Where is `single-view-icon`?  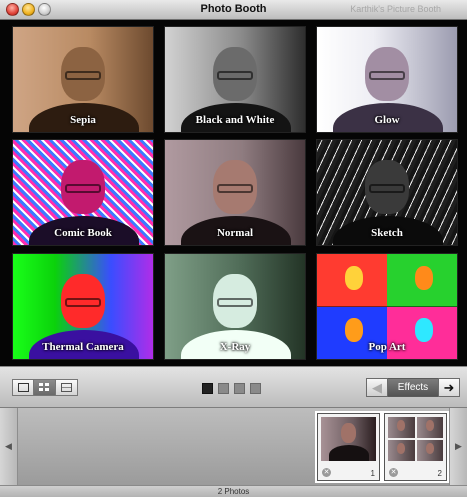 single-view-icon is located at coordinates (23, 387).